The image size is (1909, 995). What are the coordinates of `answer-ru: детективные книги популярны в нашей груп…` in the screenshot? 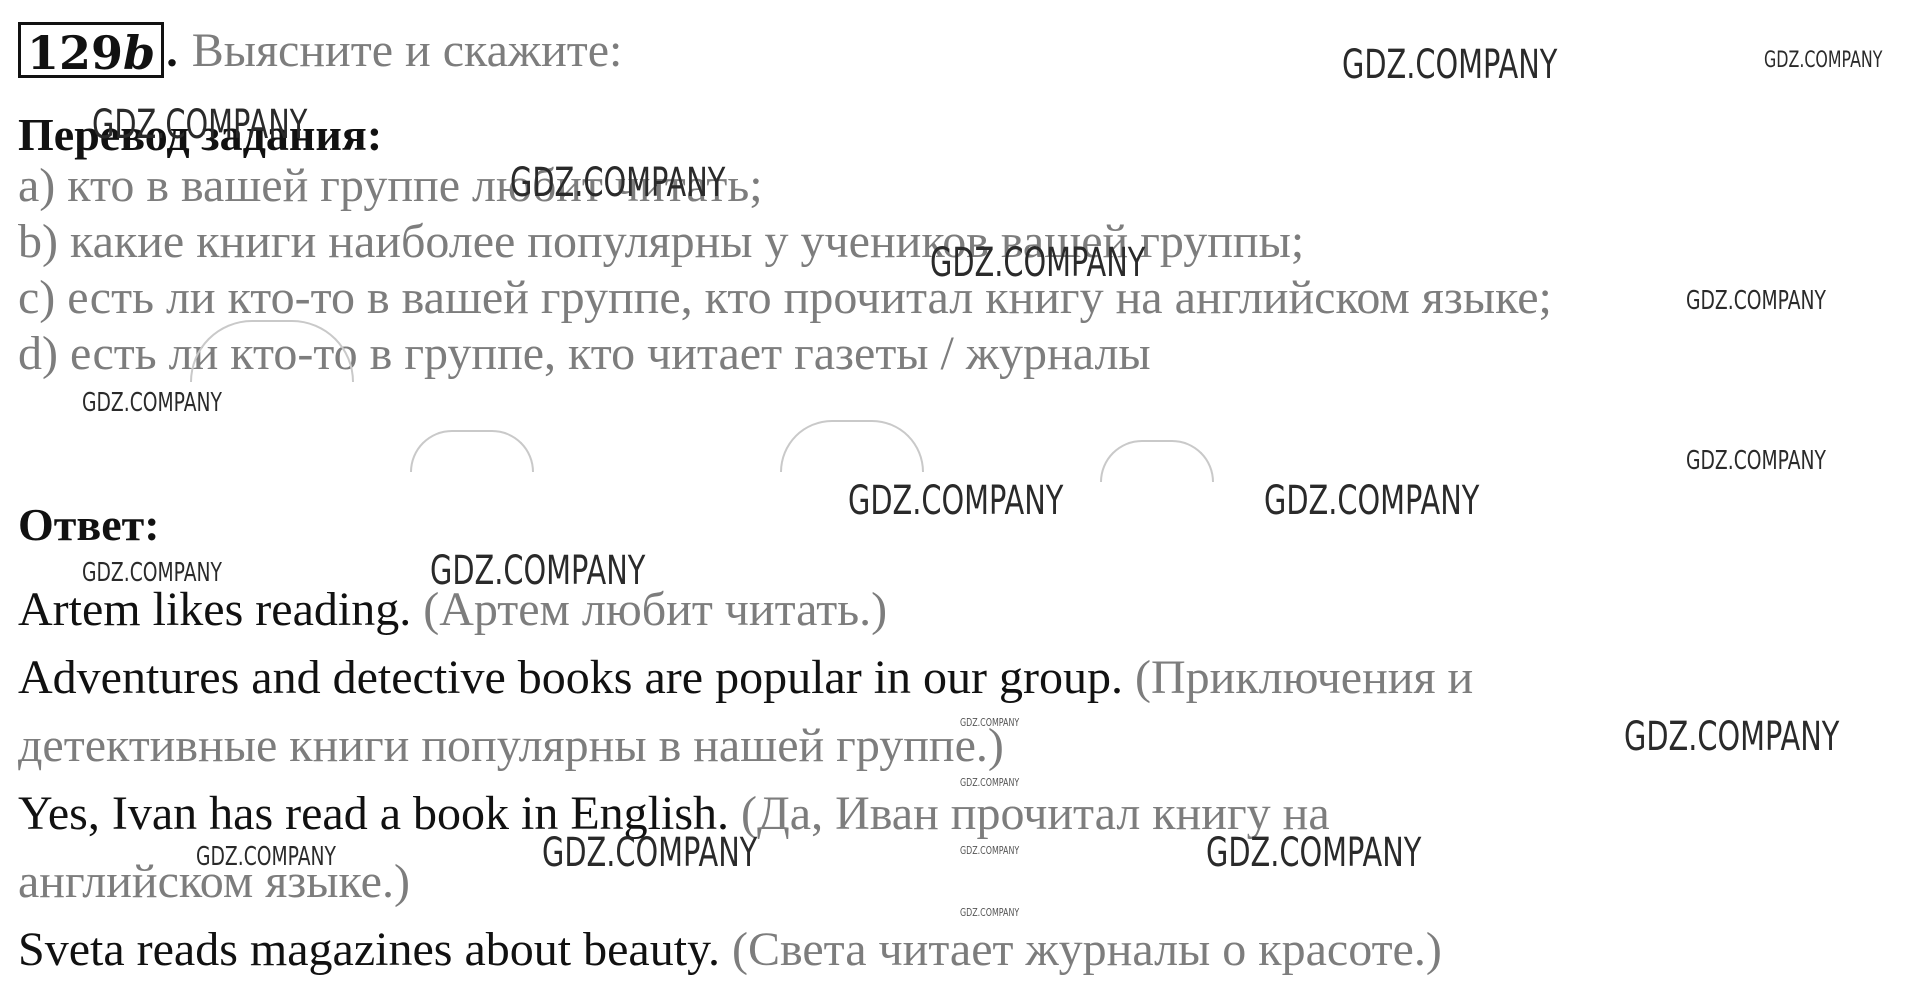 It's located at (511, 745).